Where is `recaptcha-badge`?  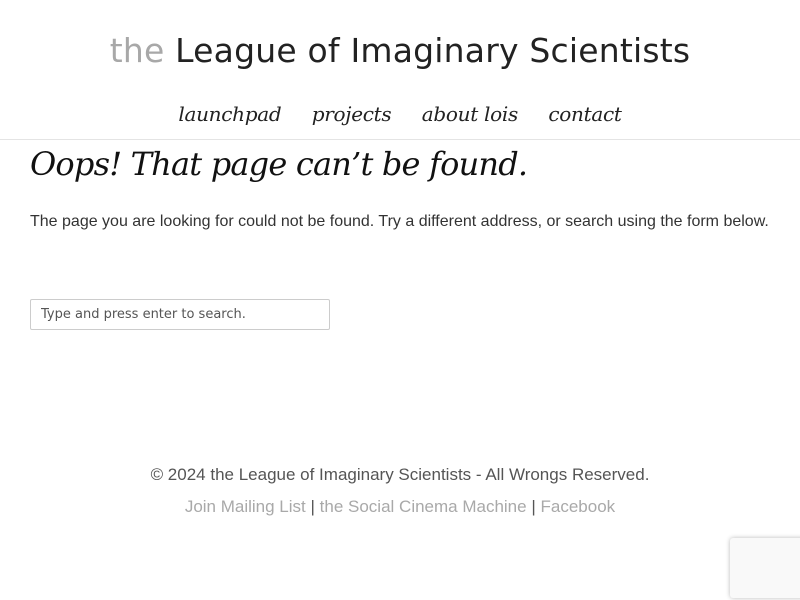 recaptcha-badge is located at coordinates (765, 568).